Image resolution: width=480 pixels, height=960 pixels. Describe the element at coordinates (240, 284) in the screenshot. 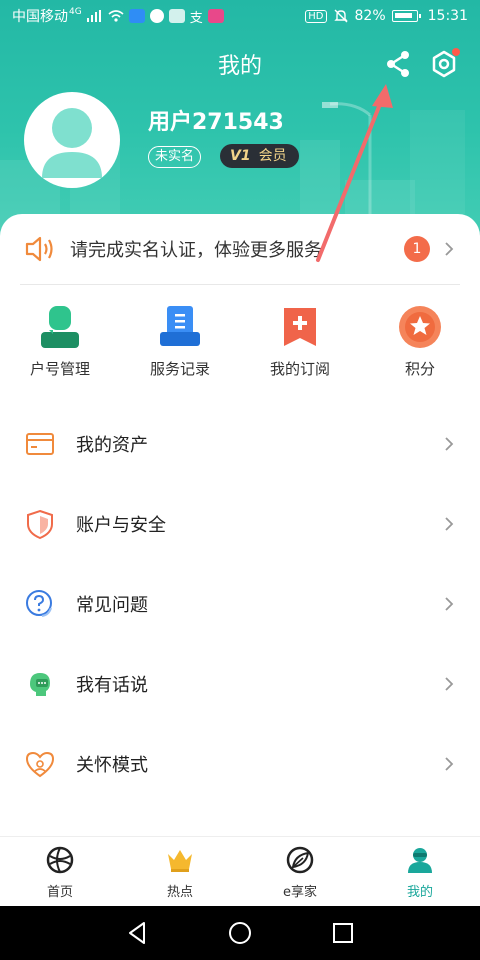

I see `divider` at that location.